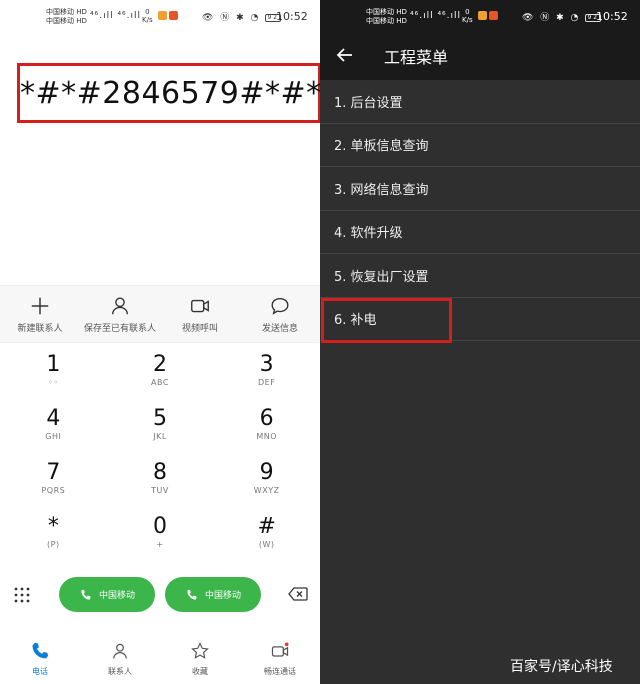  I want to click on key-digit: #, so click(266, 526).